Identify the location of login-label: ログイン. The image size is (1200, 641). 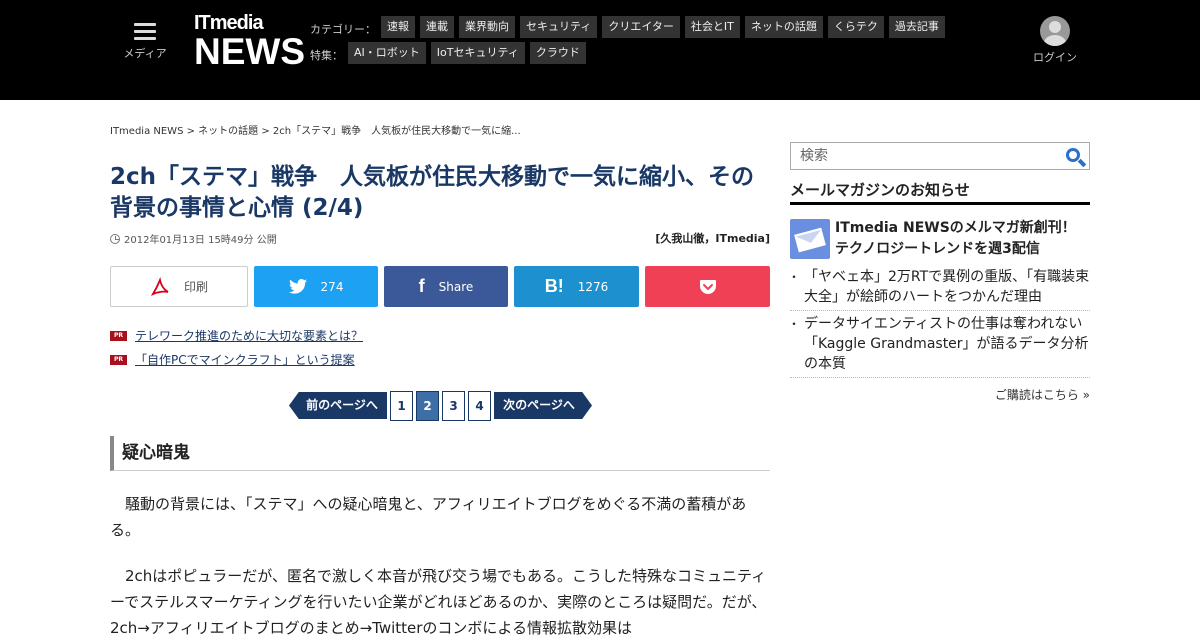
(1055, 57).